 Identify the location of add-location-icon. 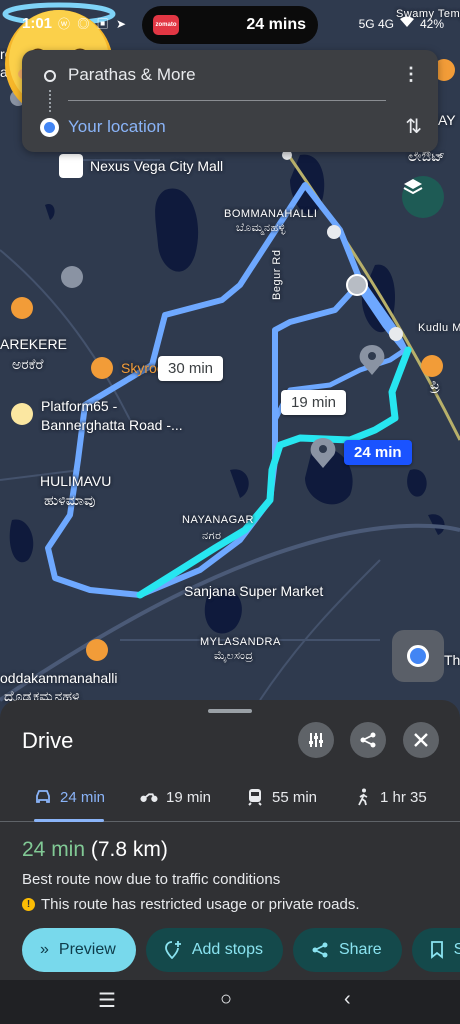
(172, 950).